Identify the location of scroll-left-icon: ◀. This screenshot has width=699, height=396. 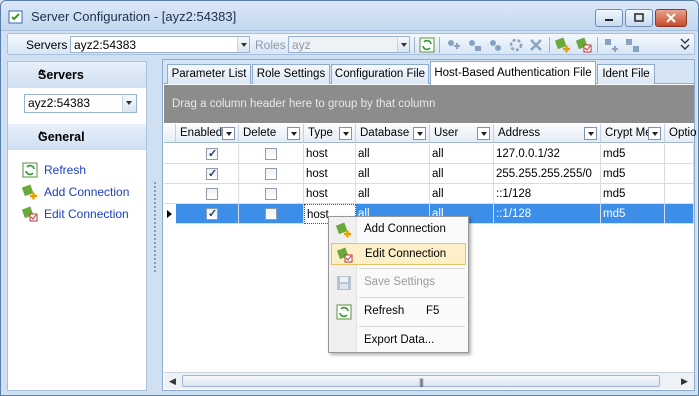
(172, 381).